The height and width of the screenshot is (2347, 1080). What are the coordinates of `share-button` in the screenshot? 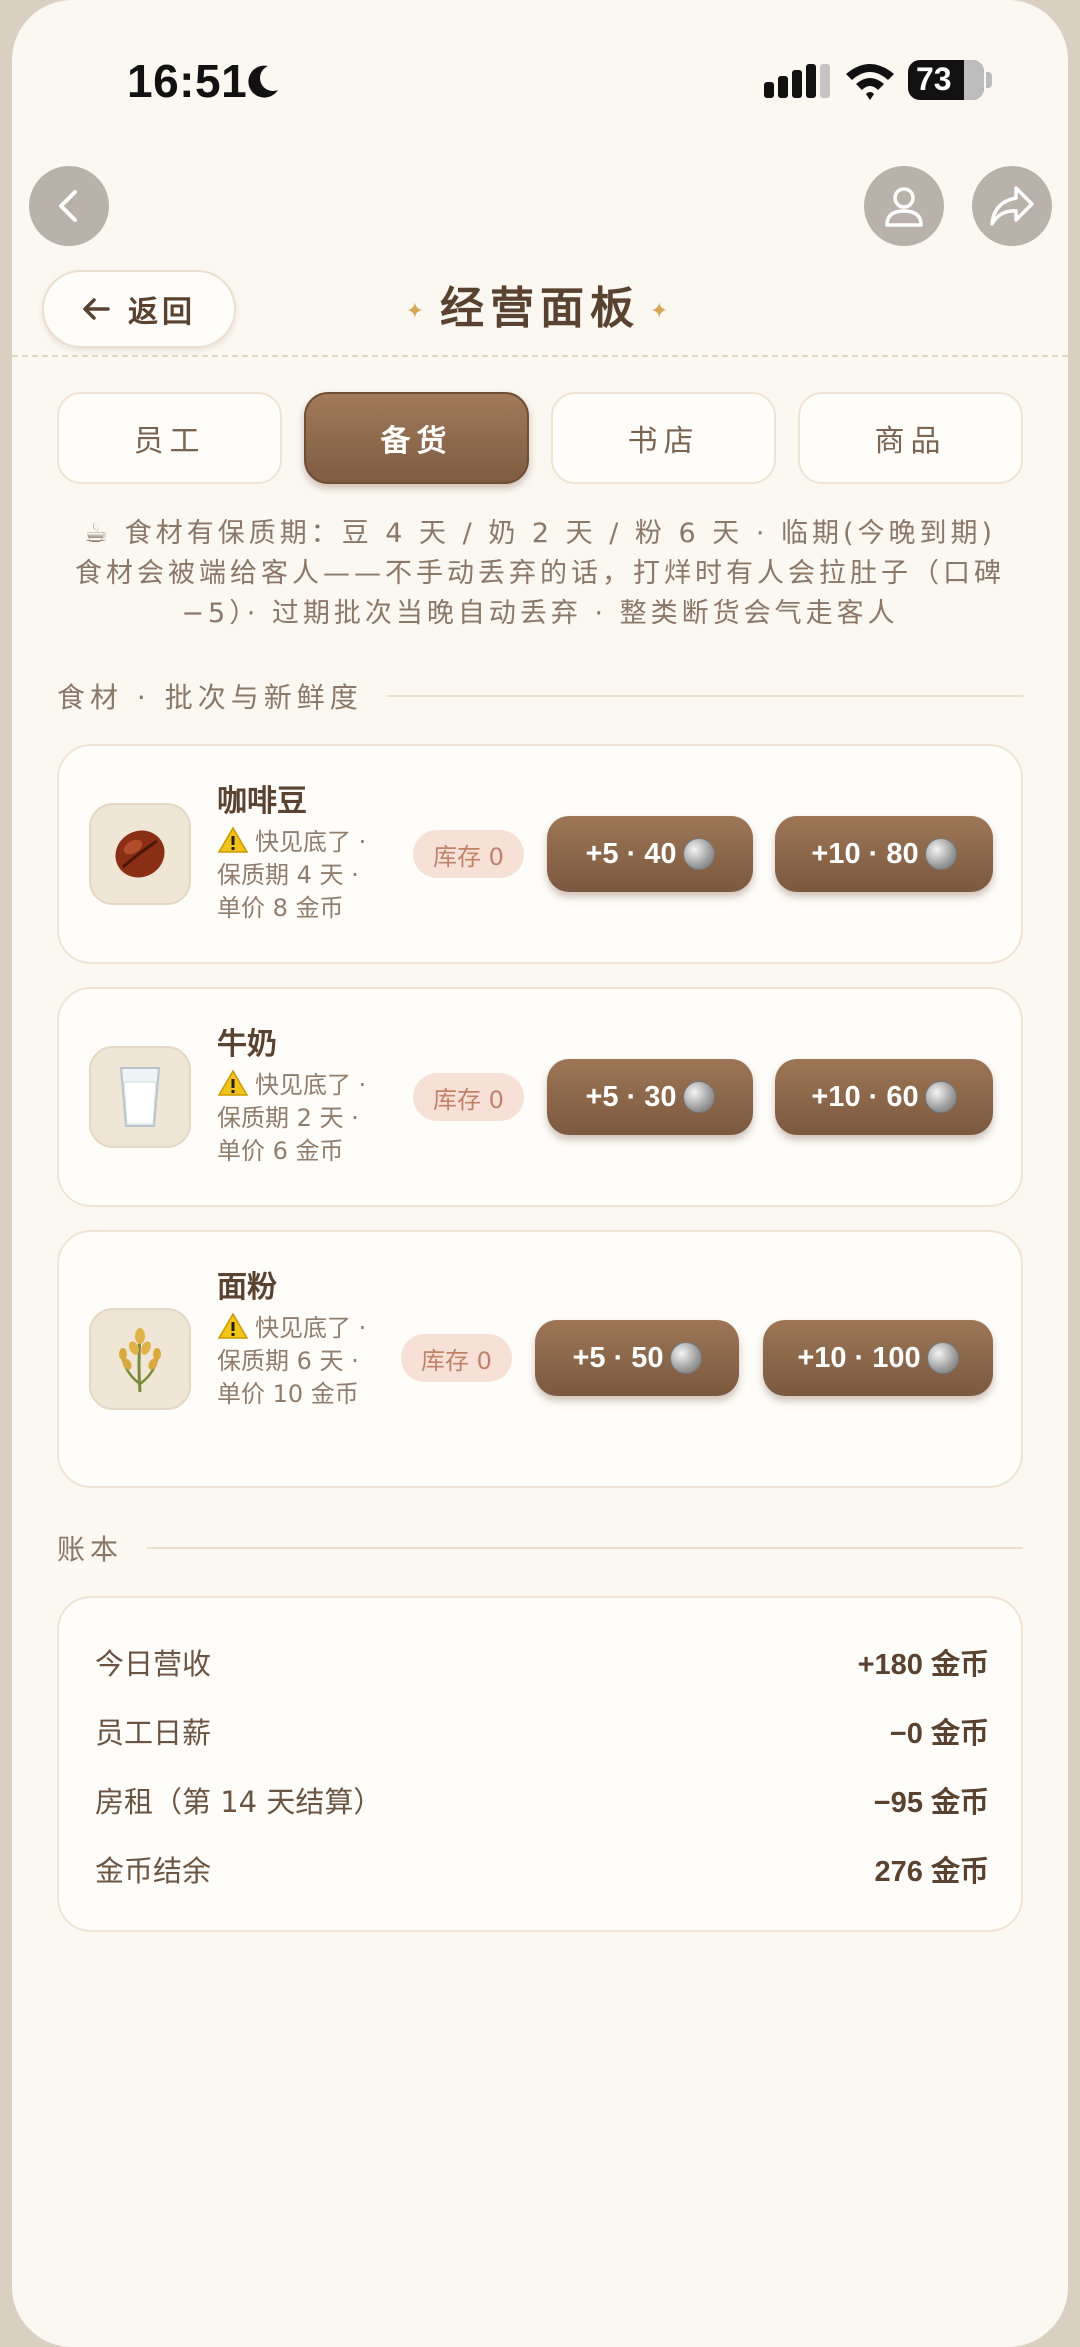 It's located at (1012, 206).